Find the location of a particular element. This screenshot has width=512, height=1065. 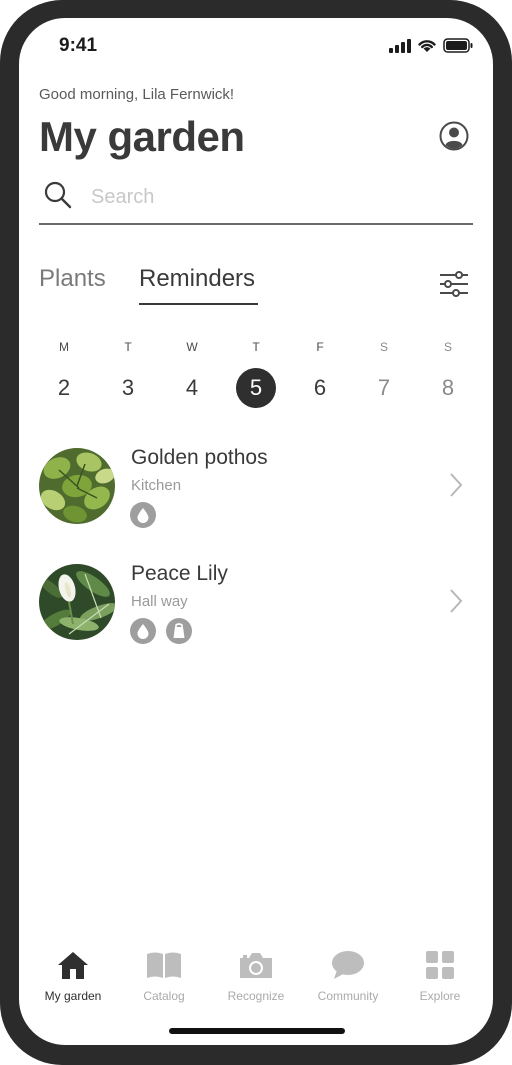

tab-reminders: Reminders is located at coordinates (197, 279).